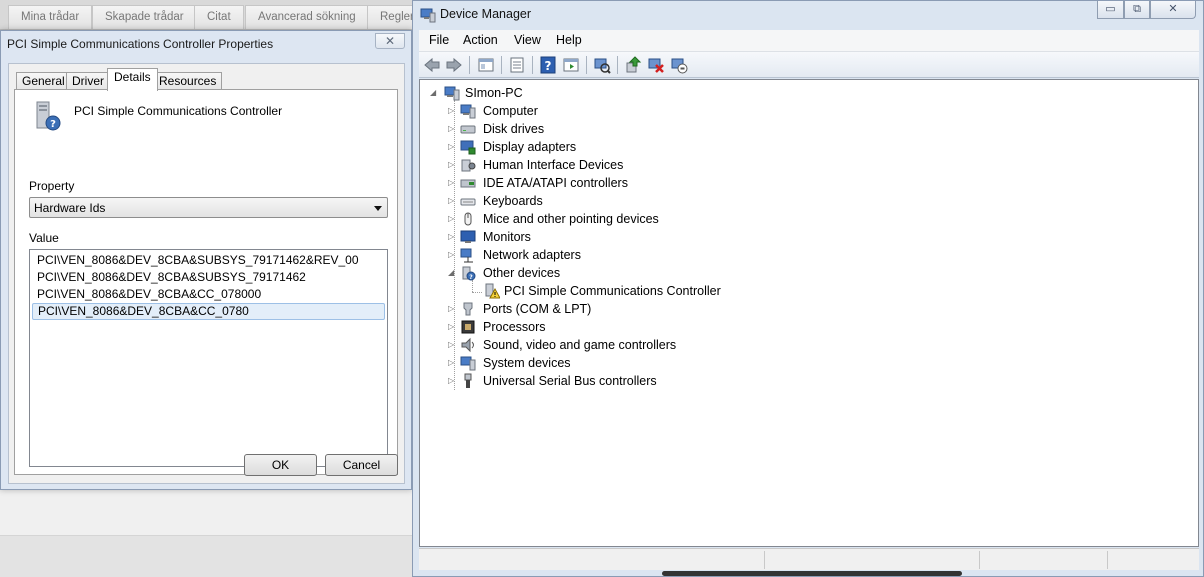 This screenshot has height=577, width=1204. I want to click on hid-icon, so click(468, 165).